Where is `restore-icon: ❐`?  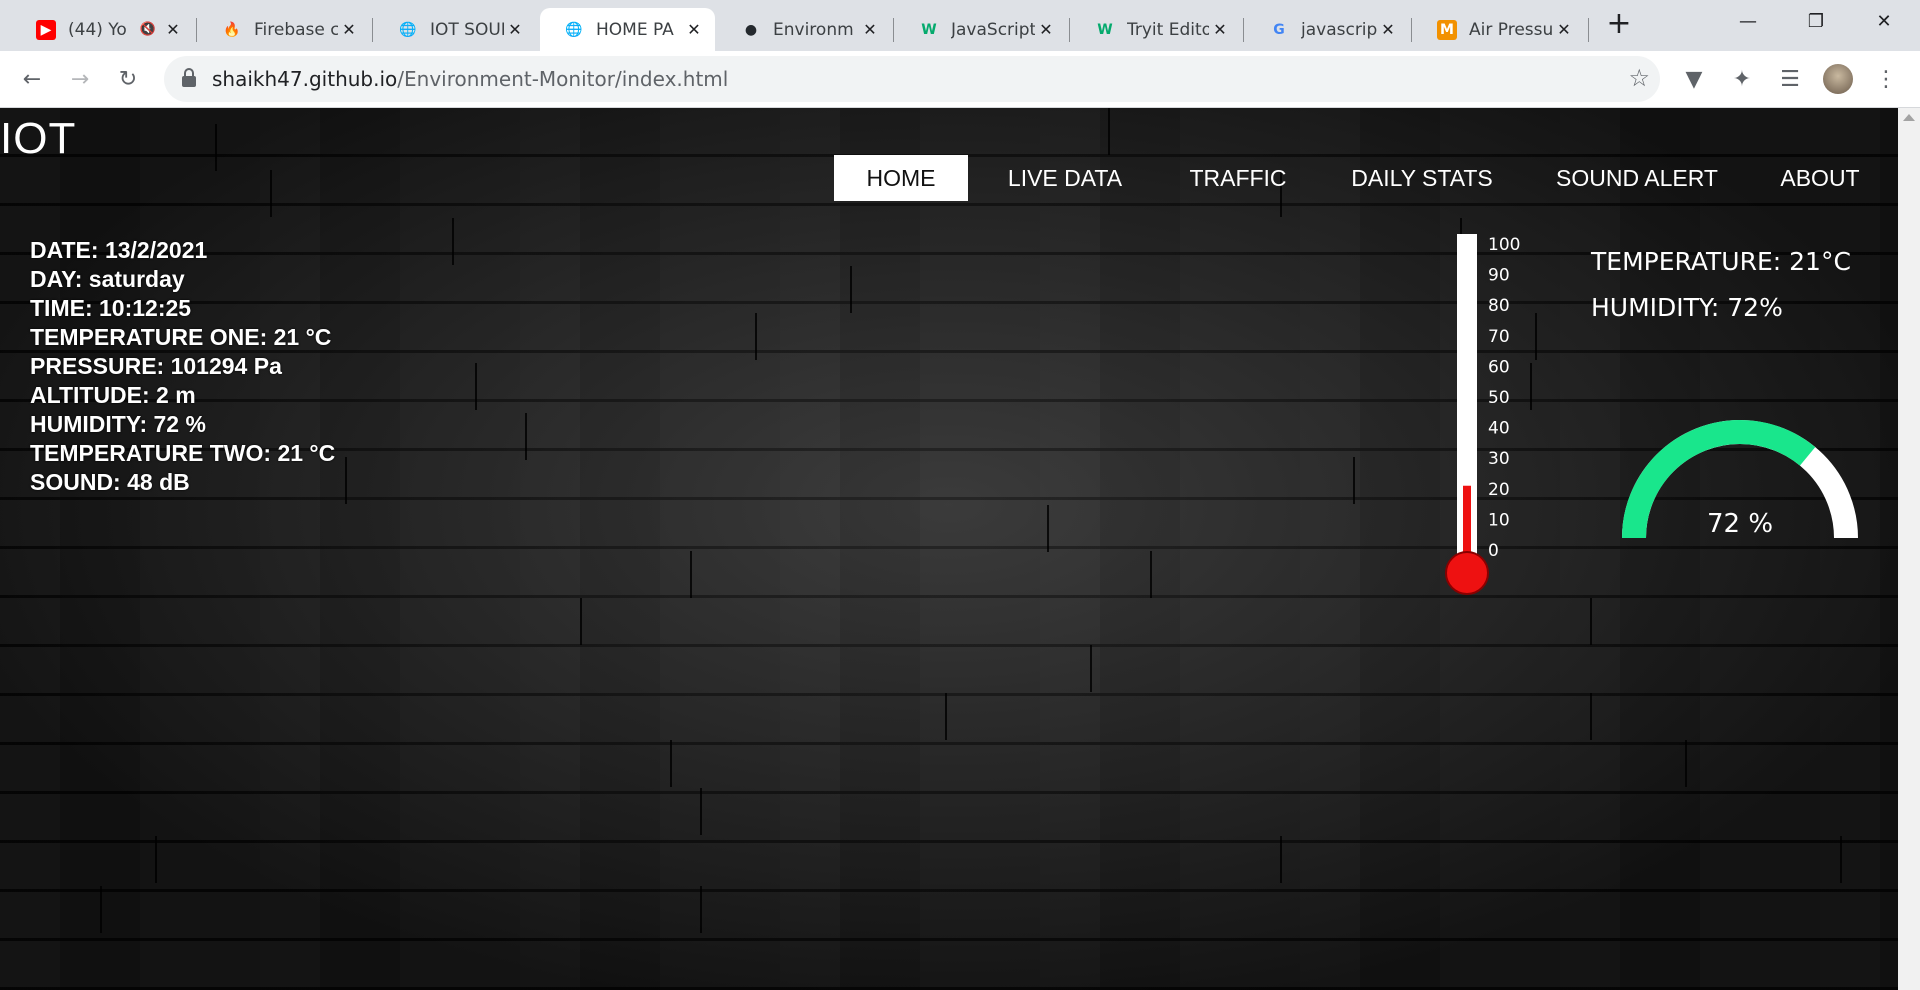 restore-icon: ❐ is located at coordinates (1816, 21).